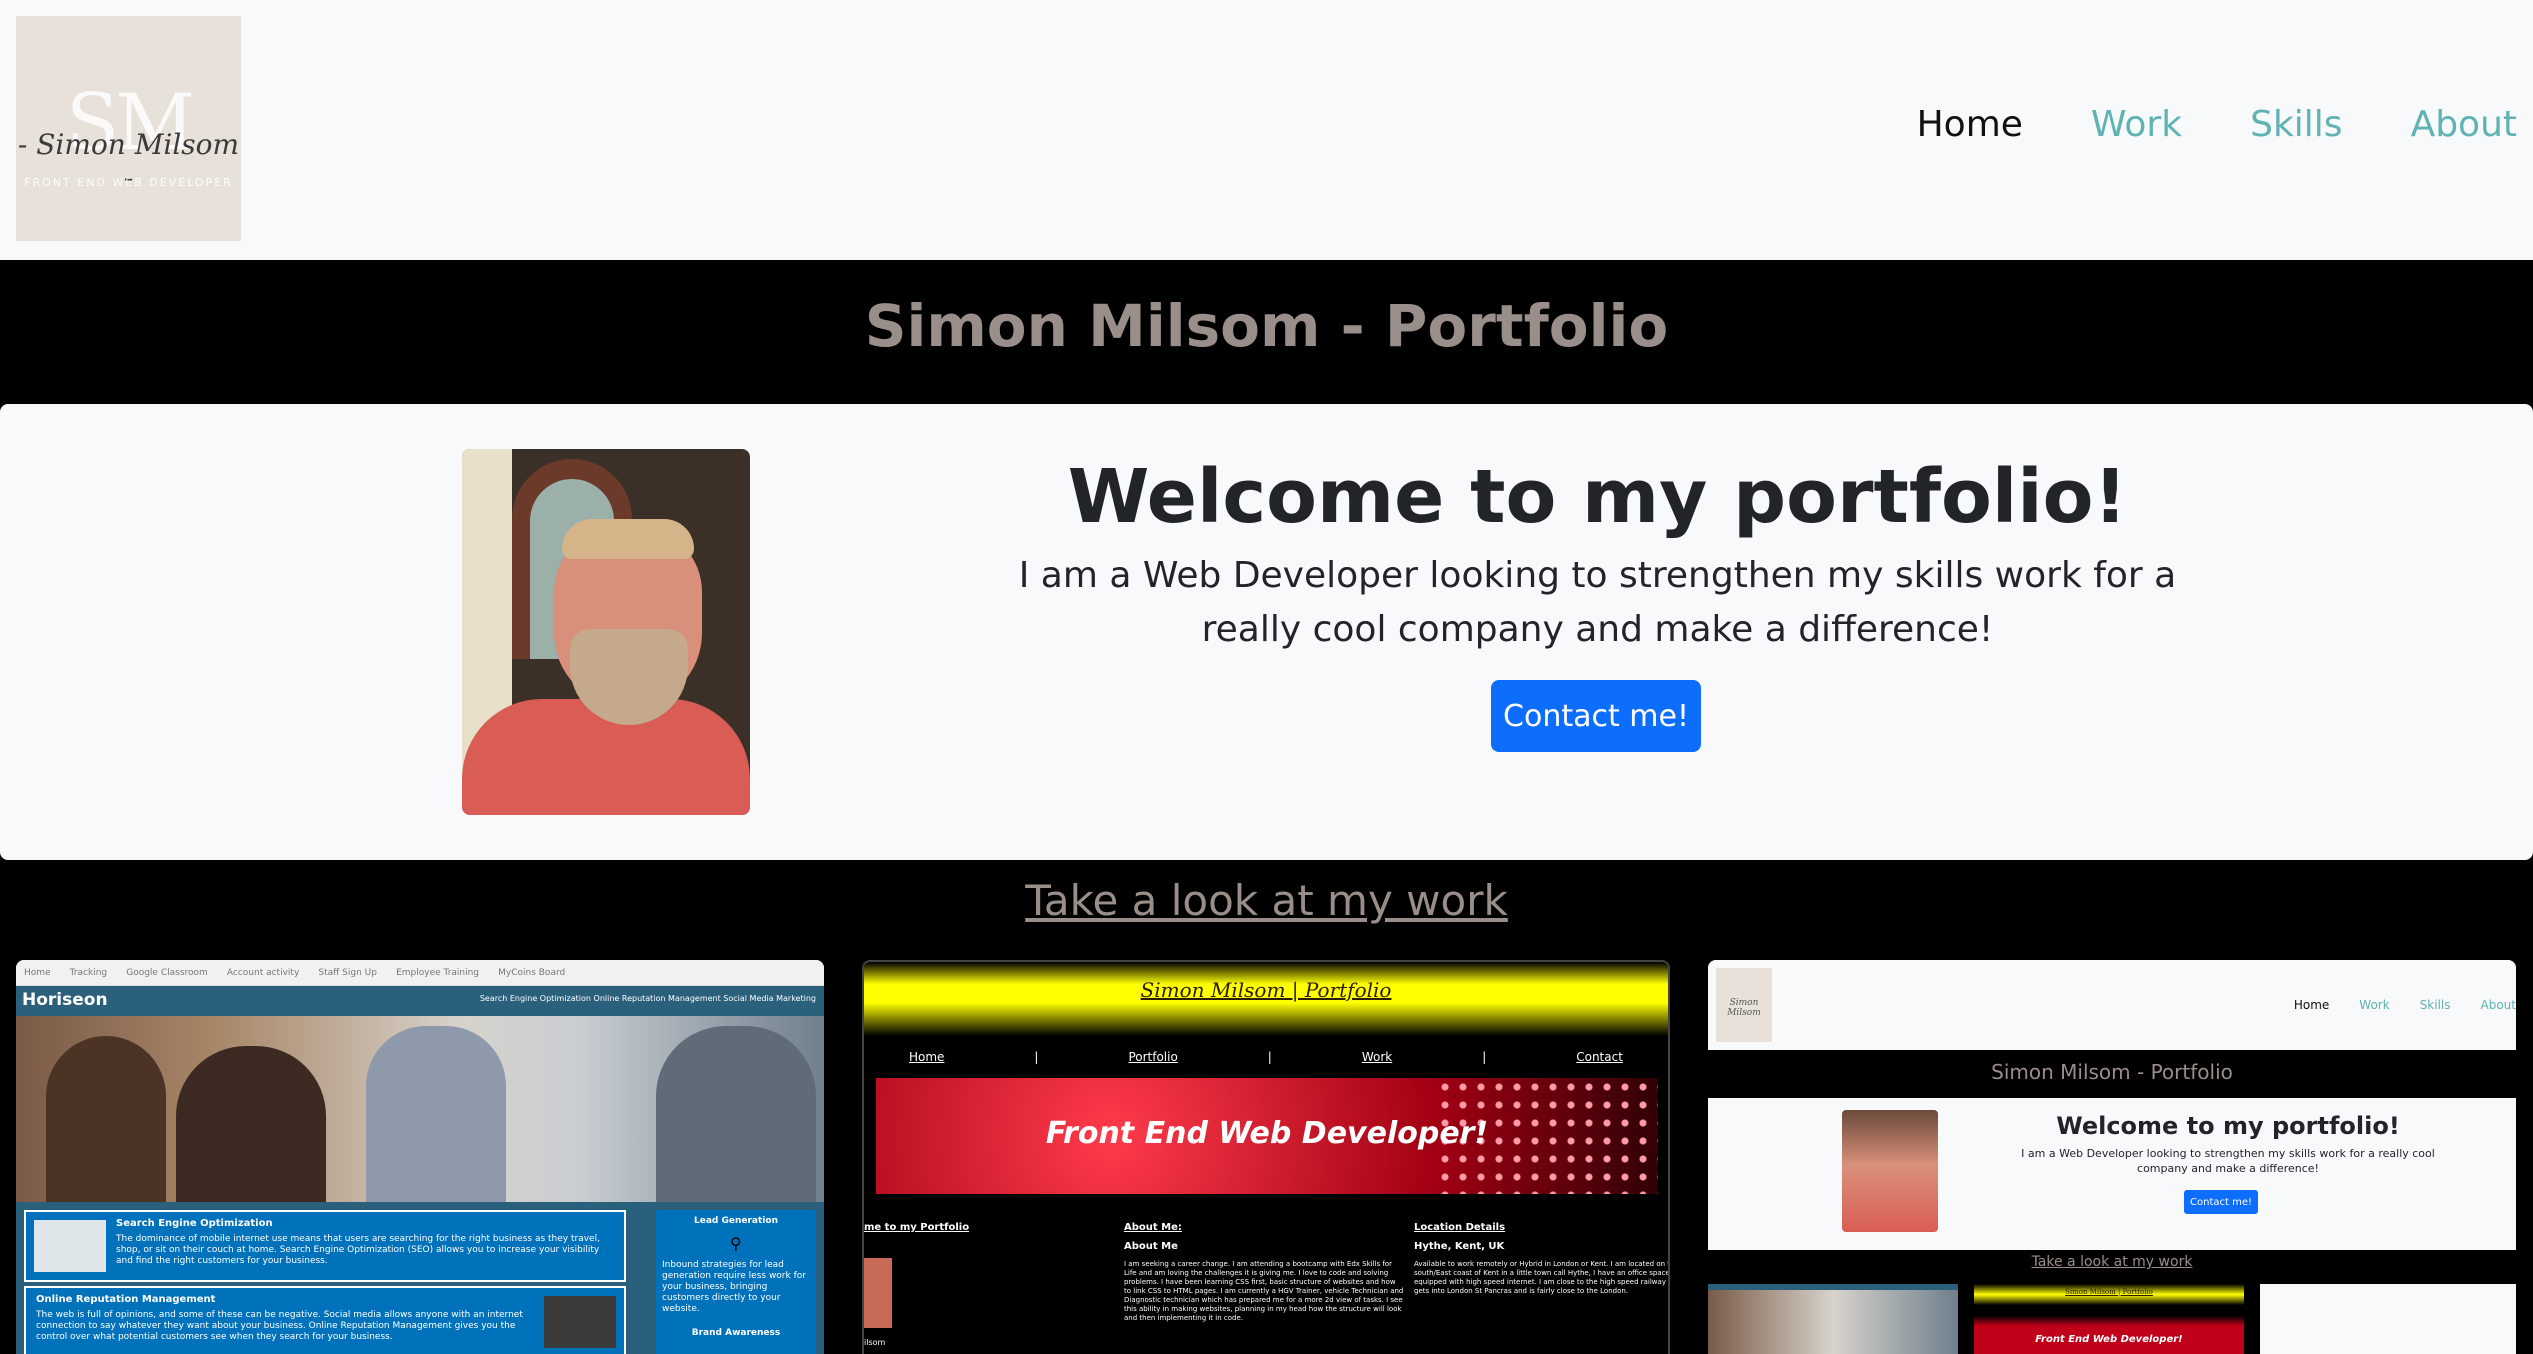 The height and width of the screenshot is (1354, 2533). What do you see at coordinates (420, 1109) in the screenshot?
I see `horiseon-hero-image` at bounding box center [420, 1109].